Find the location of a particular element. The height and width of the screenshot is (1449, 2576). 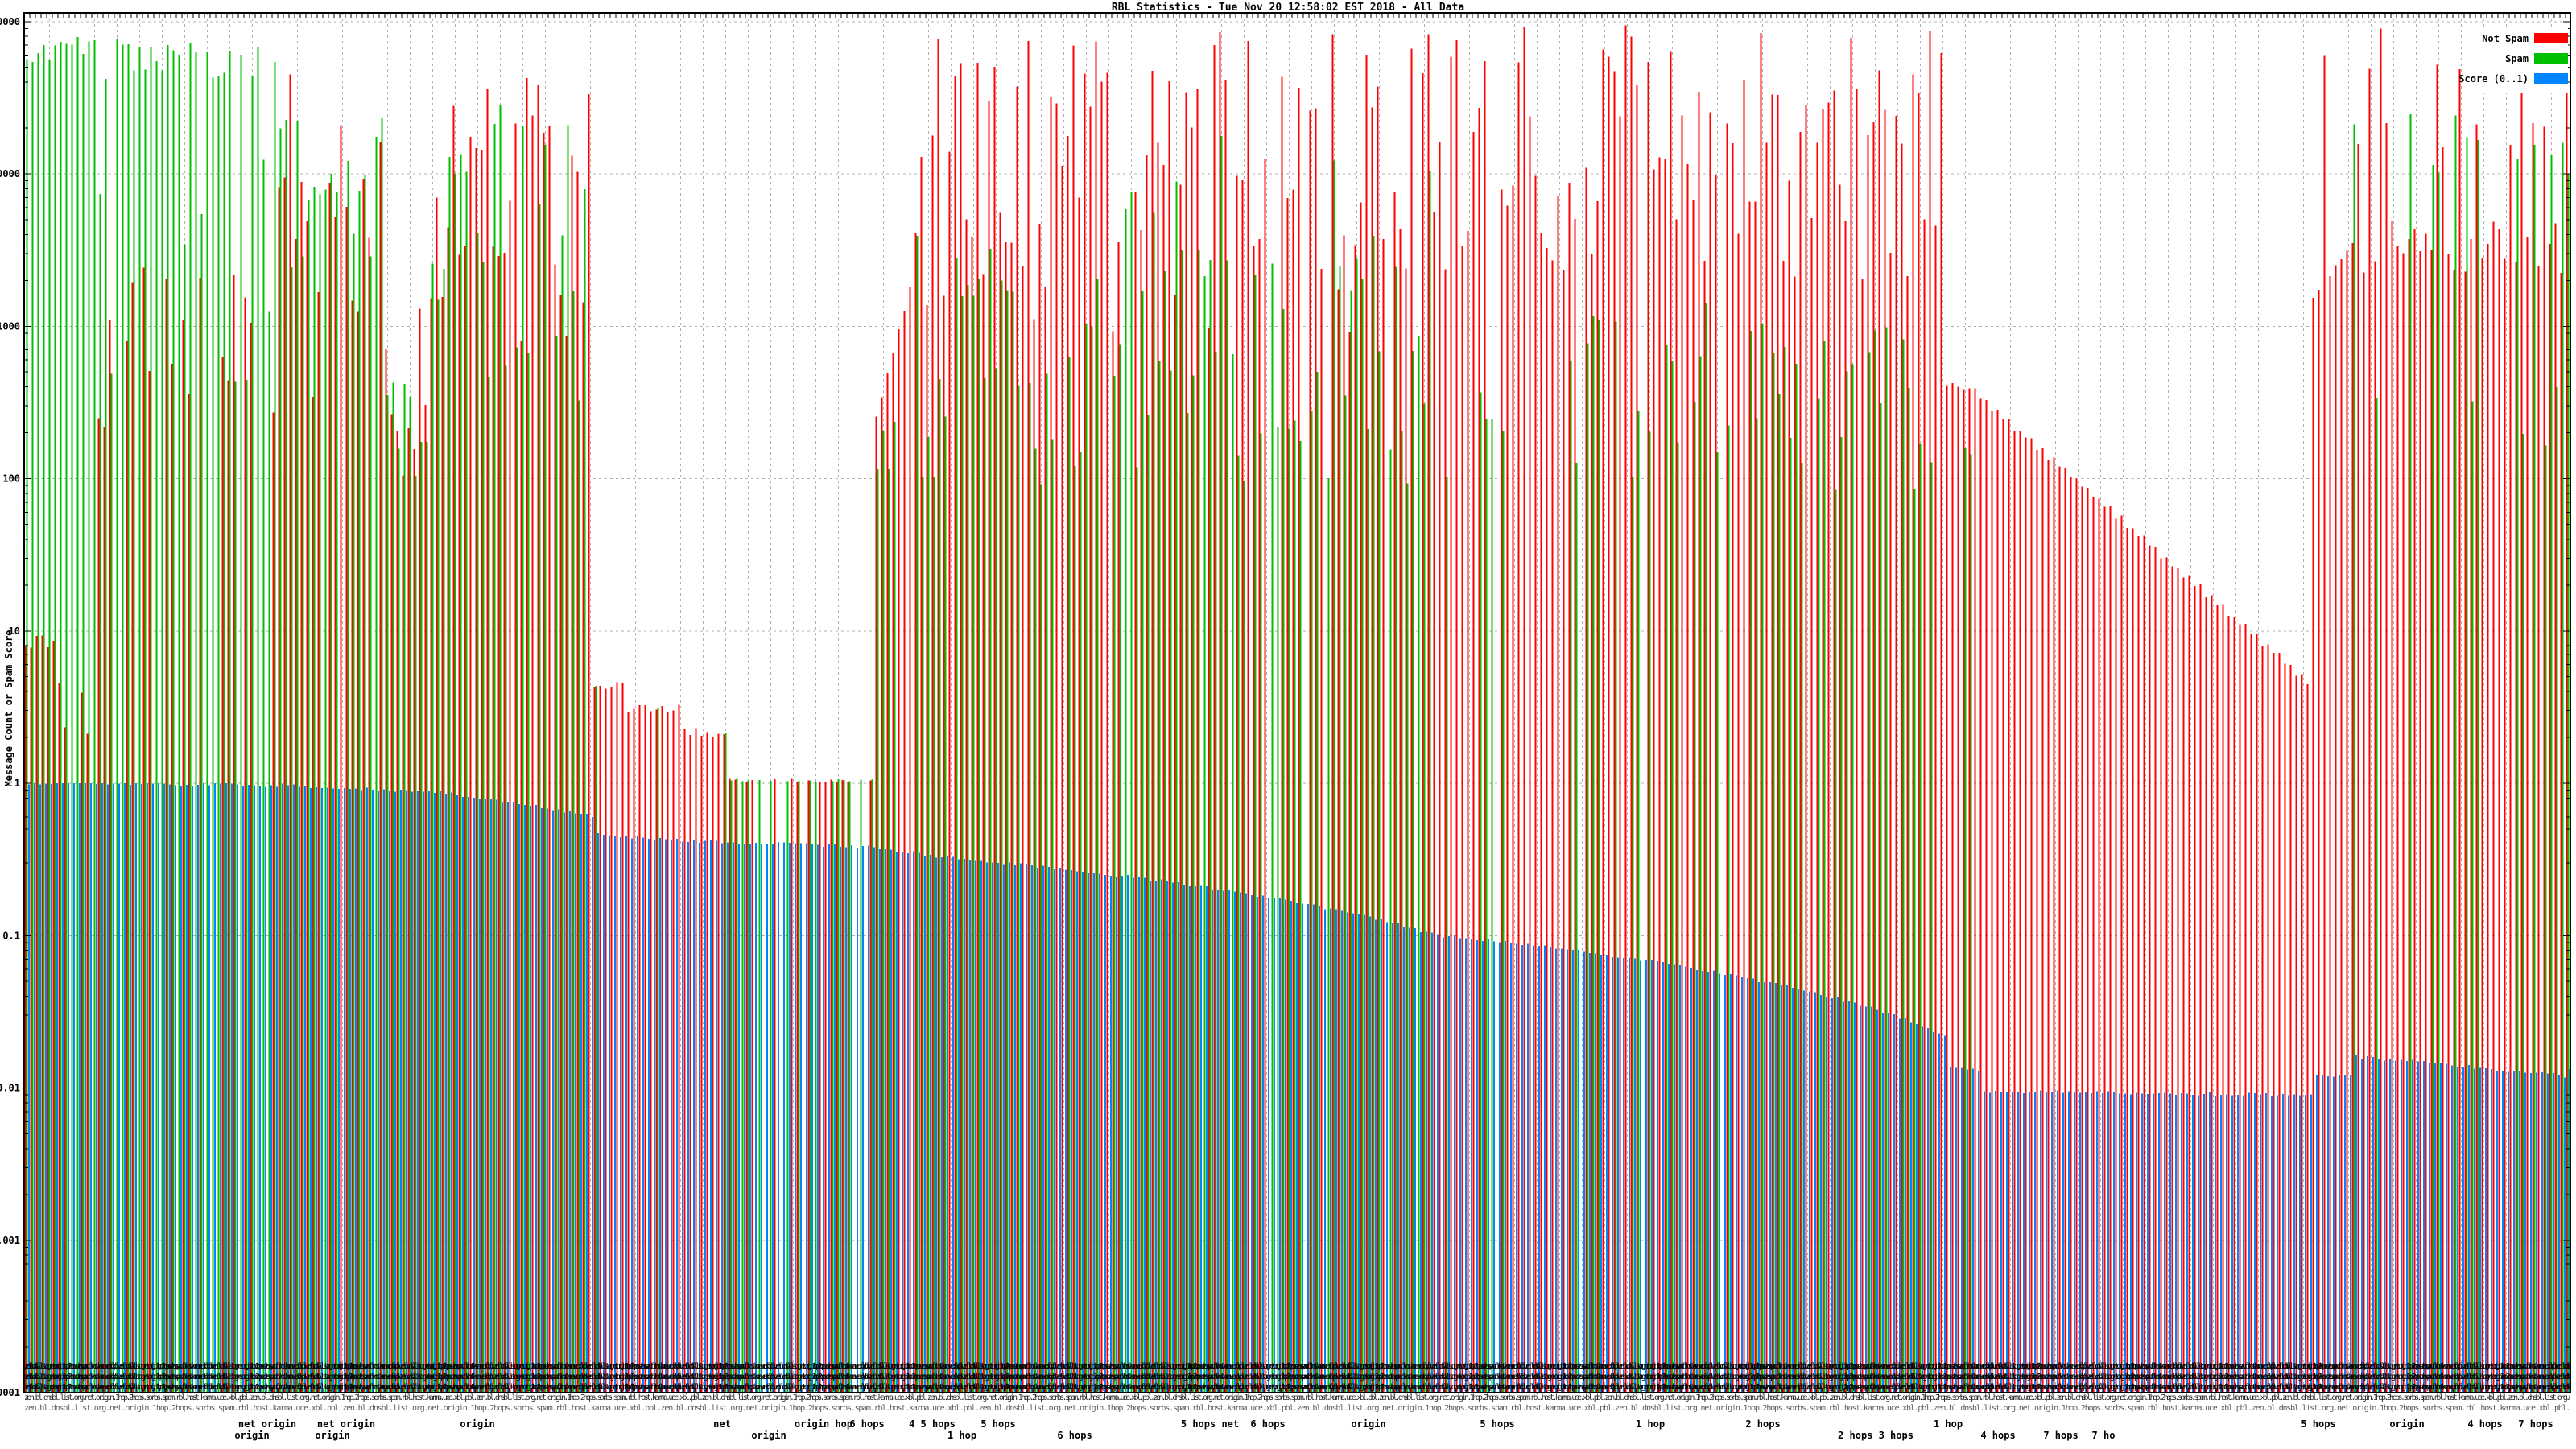

xaxis-label-fragment: origin hop is located at coordinates (823, 1424).